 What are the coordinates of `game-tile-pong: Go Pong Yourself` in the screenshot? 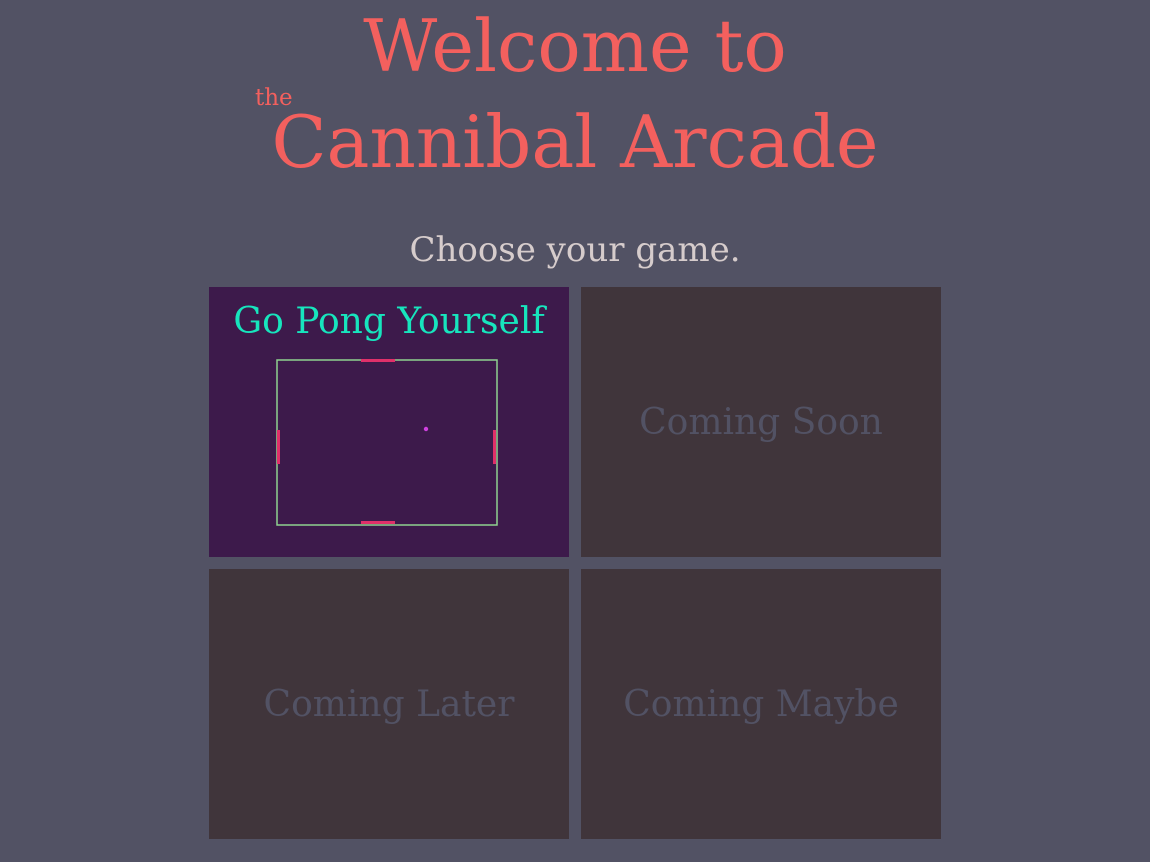 It's located at (389, 422).